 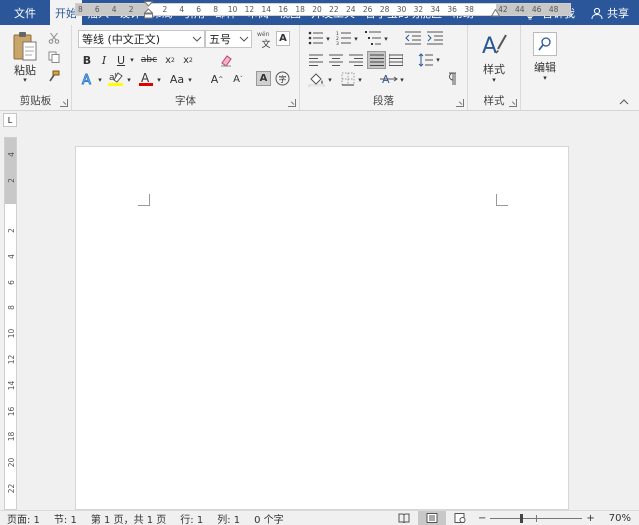 I want to click on underline-dropdown-icon: ▾, so click(x=132, y=60).